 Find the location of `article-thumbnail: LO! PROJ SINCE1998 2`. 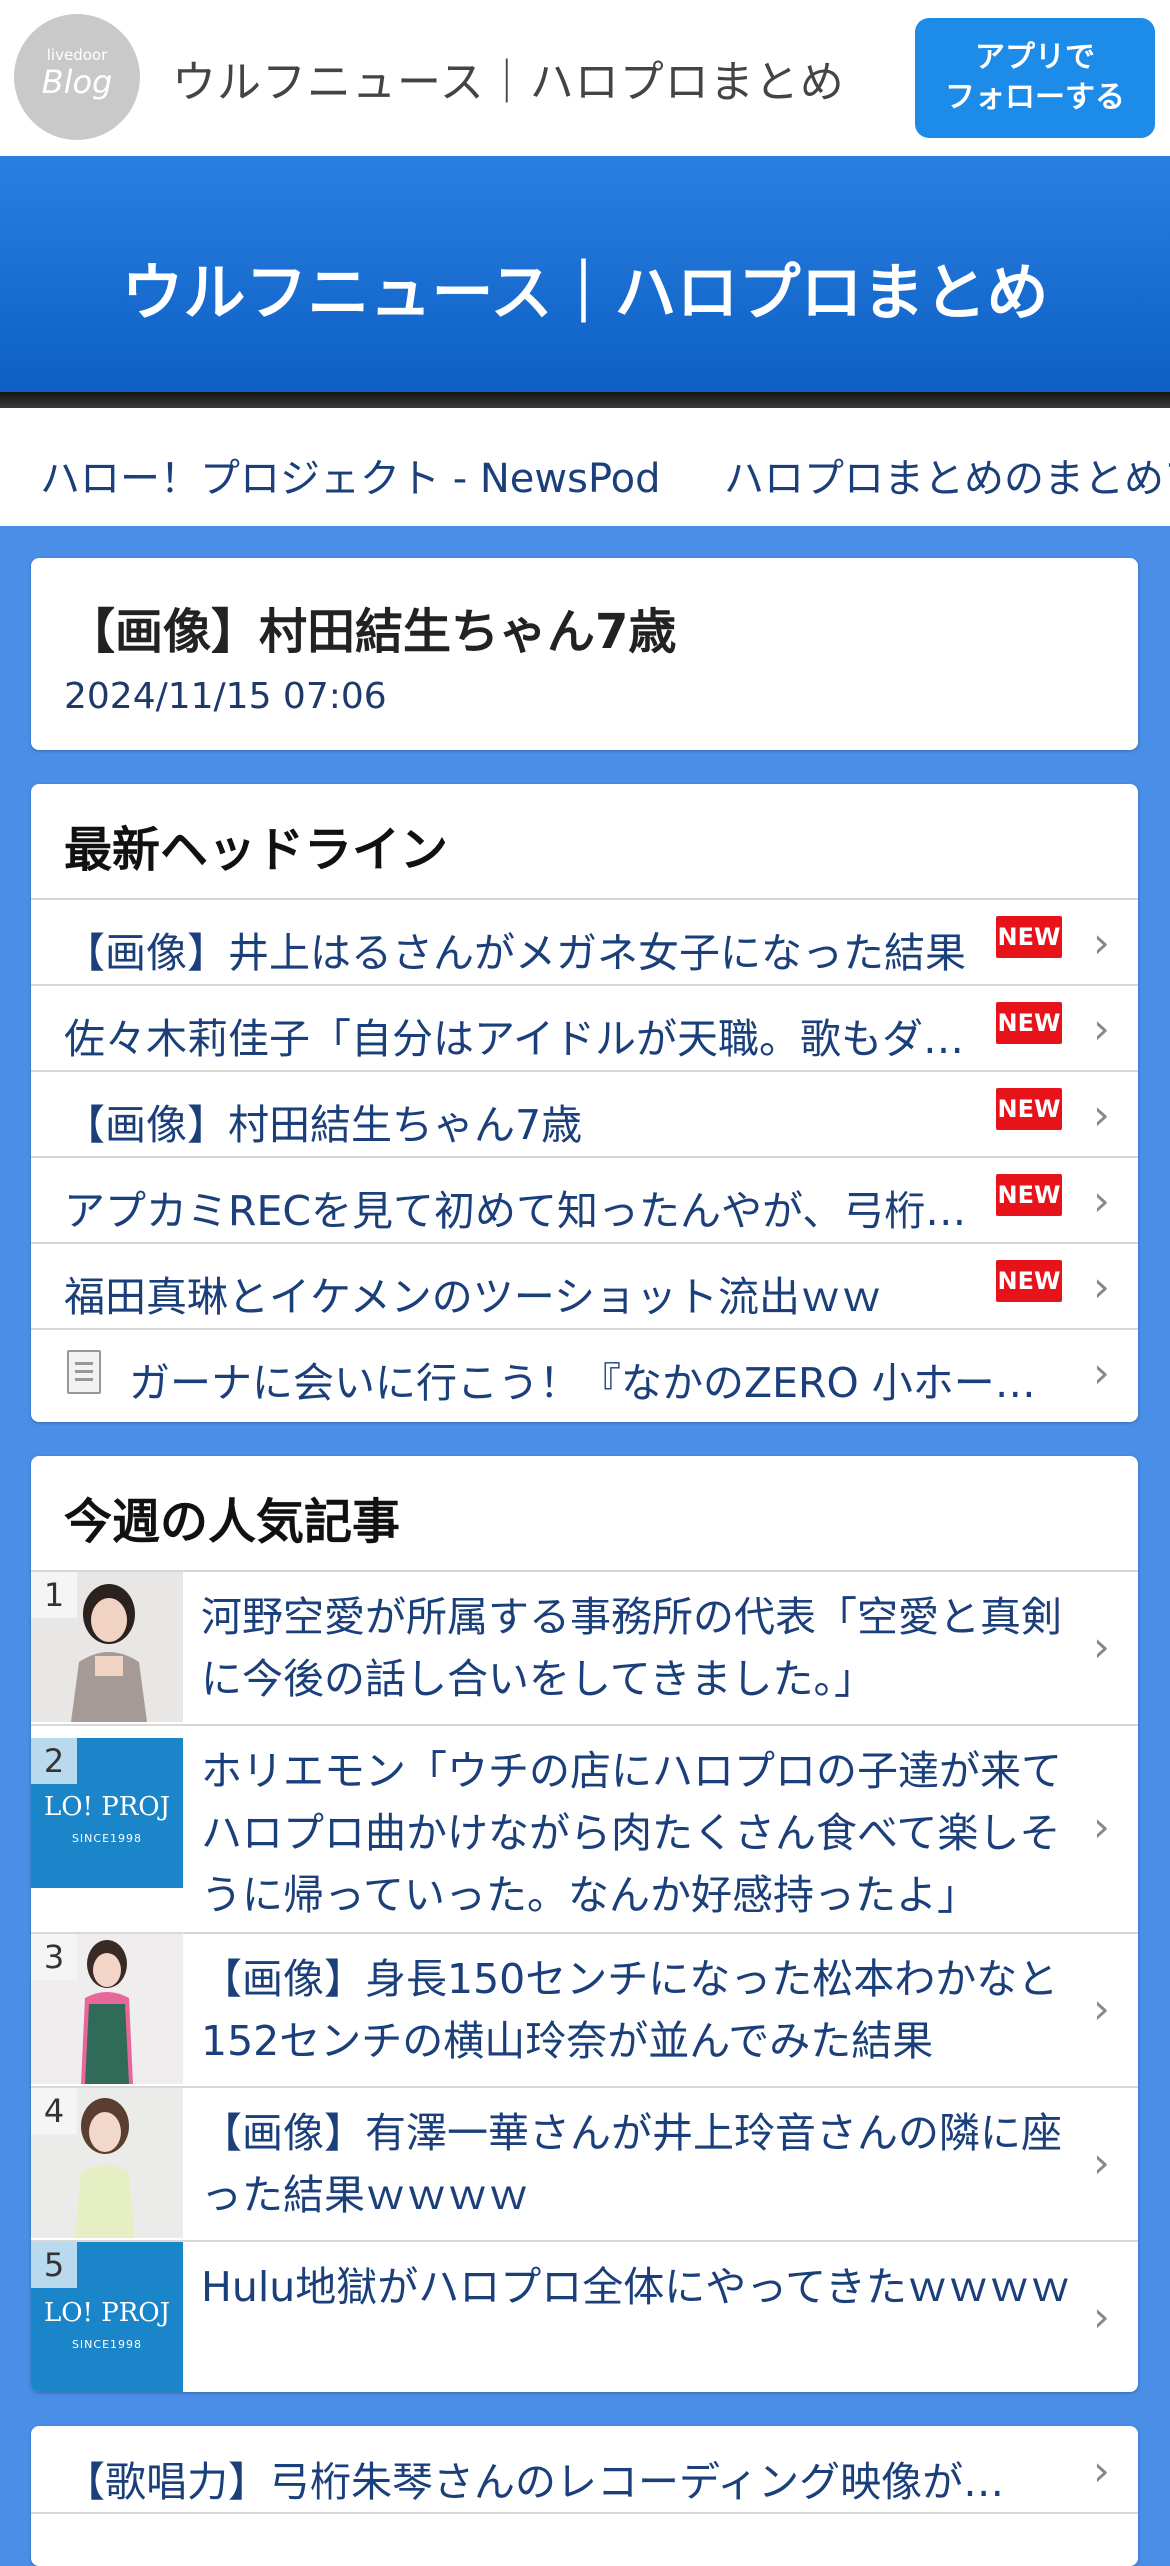

article-thumbnail: LO! PROJ SINCE1998 2 is located at coordinates (107, 1813).